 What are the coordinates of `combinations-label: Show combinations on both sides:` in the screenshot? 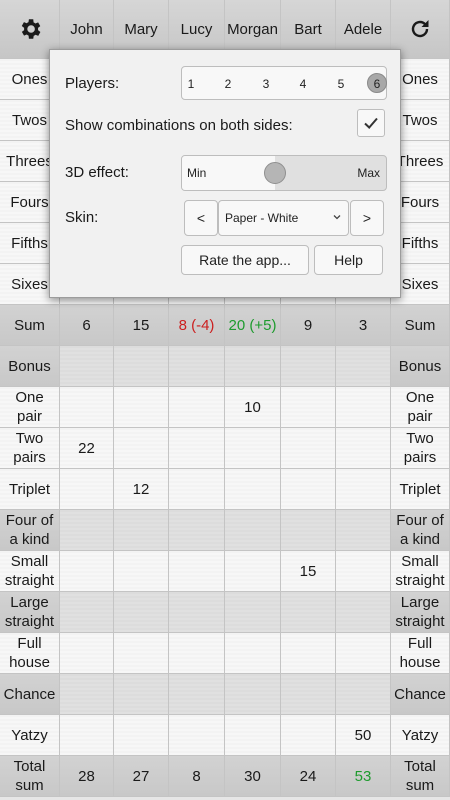 It's located at (179, 125).